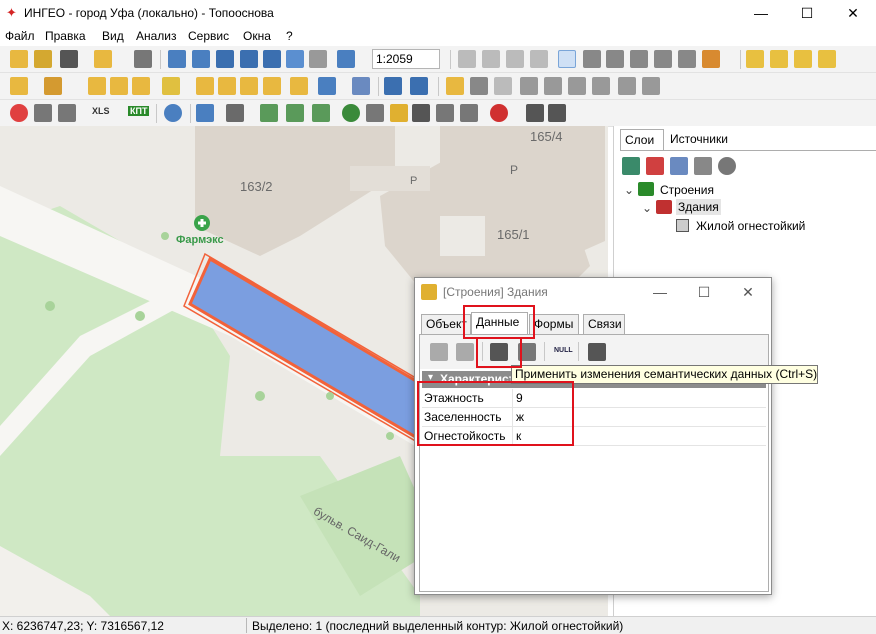 This screenshot has height=634, width=876. I want to click on new-object-icon, so click(467, 59).